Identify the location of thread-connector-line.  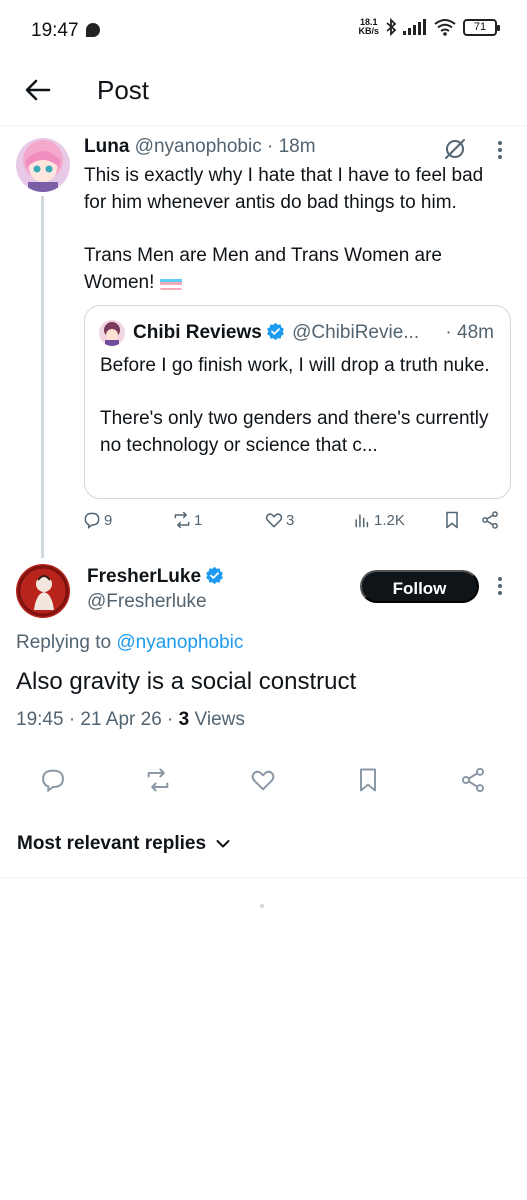
(42, 377).